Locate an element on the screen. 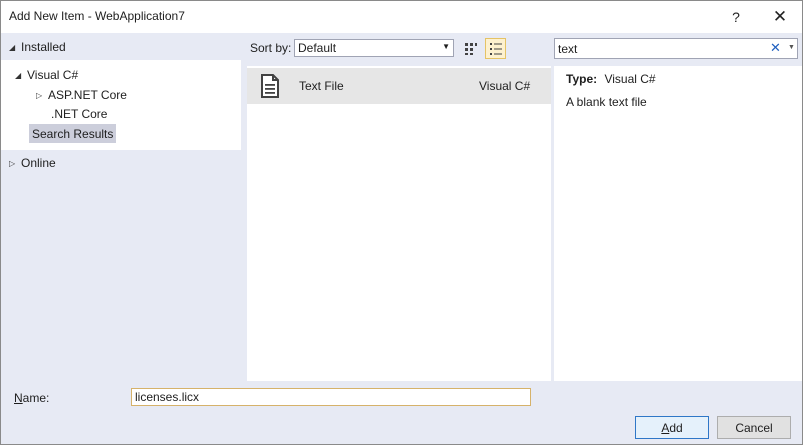 Image resolution: width=803 pixels, height=445 pixels. type-value: Visual C# is located at coordinates (630, 79).